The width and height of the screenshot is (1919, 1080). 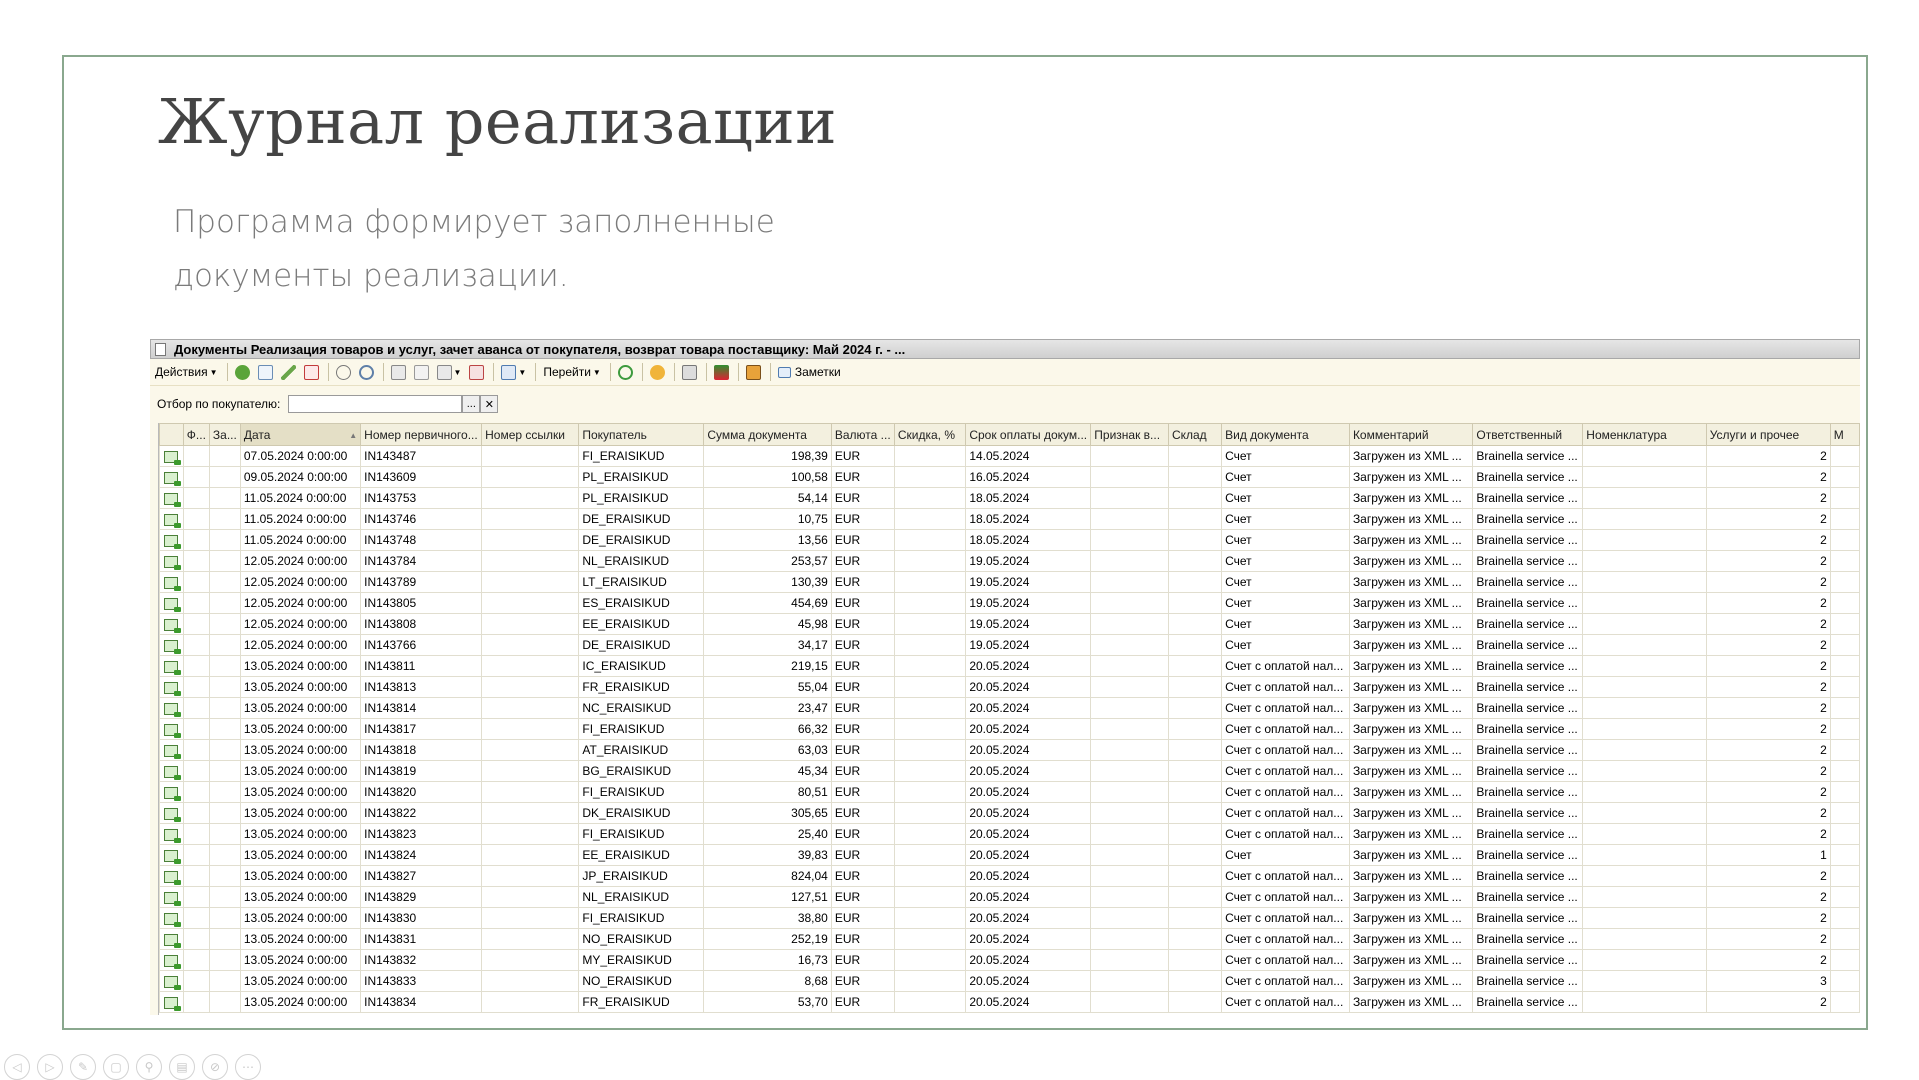 What do you see at coordinates (300, 540) in the screenshot?
I see `table-cell: 11.05.2024 0:00:00` at bounding box center [300, 540].